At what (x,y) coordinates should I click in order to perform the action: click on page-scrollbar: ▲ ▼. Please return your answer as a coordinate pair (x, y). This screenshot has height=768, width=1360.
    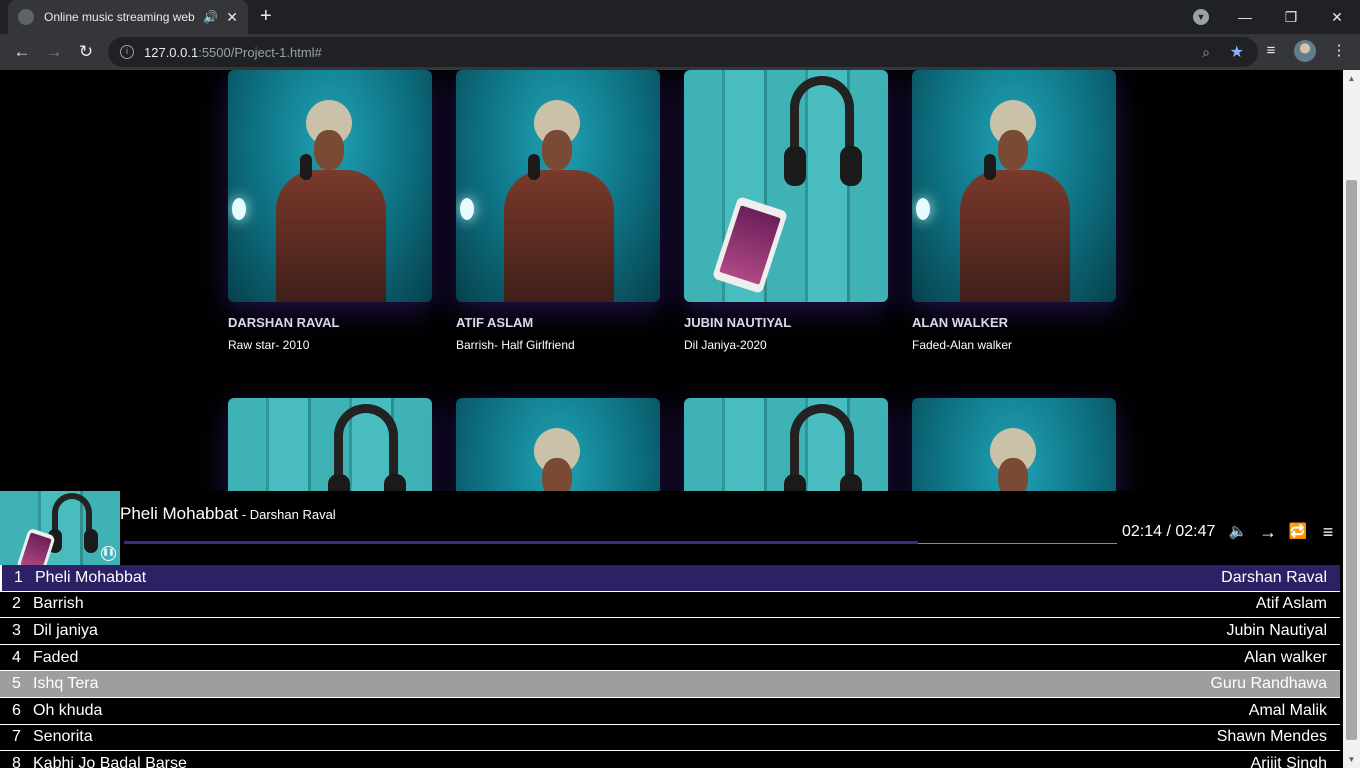
    Looking at the image, I should click on (1351, 419).